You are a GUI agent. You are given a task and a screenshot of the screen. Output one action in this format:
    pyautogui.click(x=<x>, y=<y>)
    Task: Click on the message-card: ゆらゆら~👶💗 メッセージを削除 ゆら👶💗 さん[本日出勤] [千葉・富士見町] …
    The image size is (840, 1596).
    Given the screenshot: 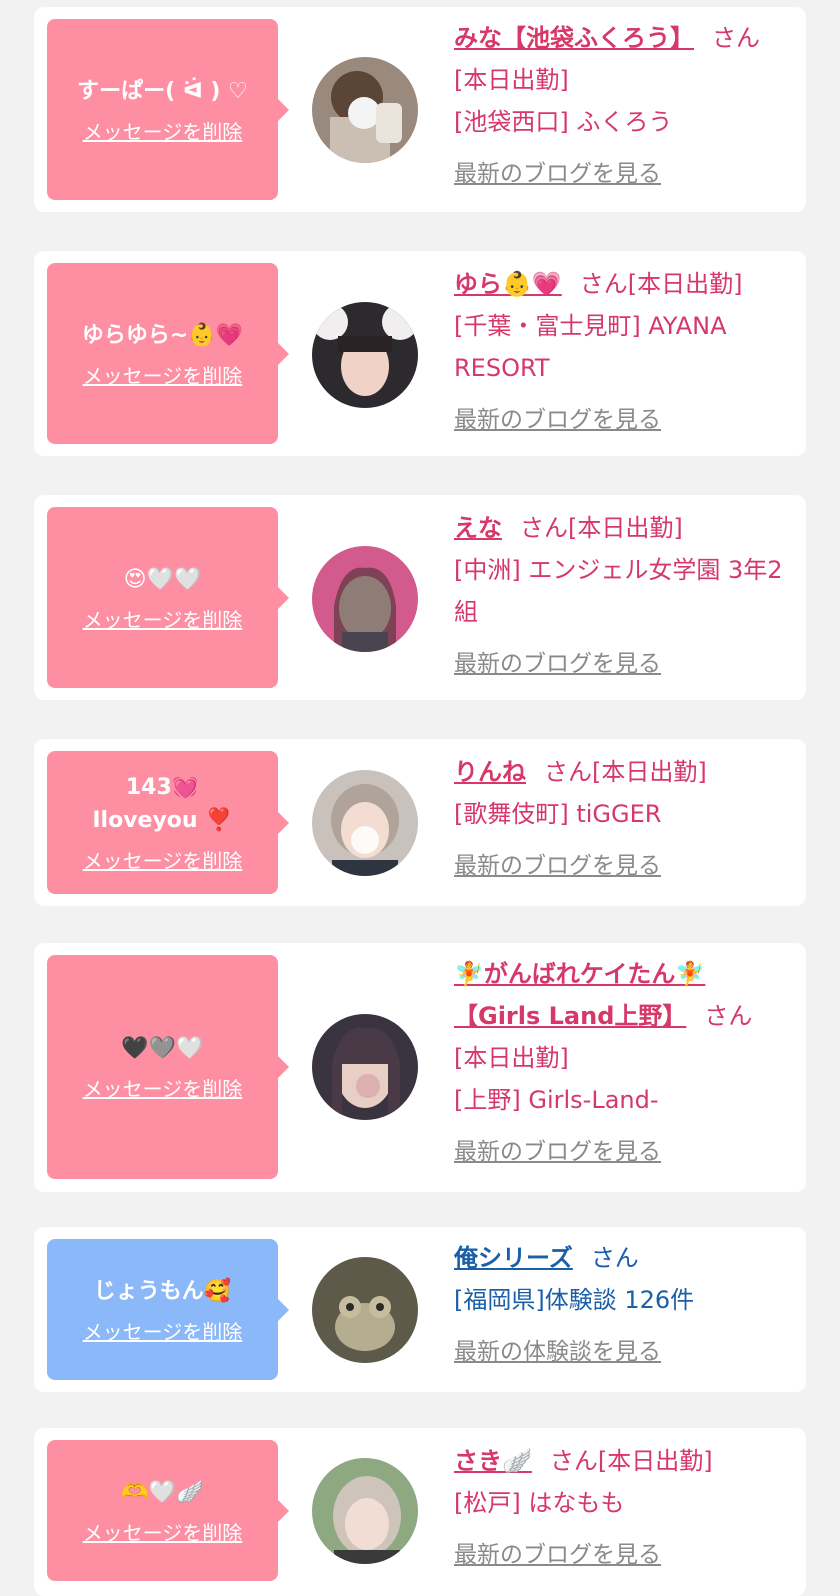 What is the action you would take?
    pyautogui.click(x=420, y=353)
    